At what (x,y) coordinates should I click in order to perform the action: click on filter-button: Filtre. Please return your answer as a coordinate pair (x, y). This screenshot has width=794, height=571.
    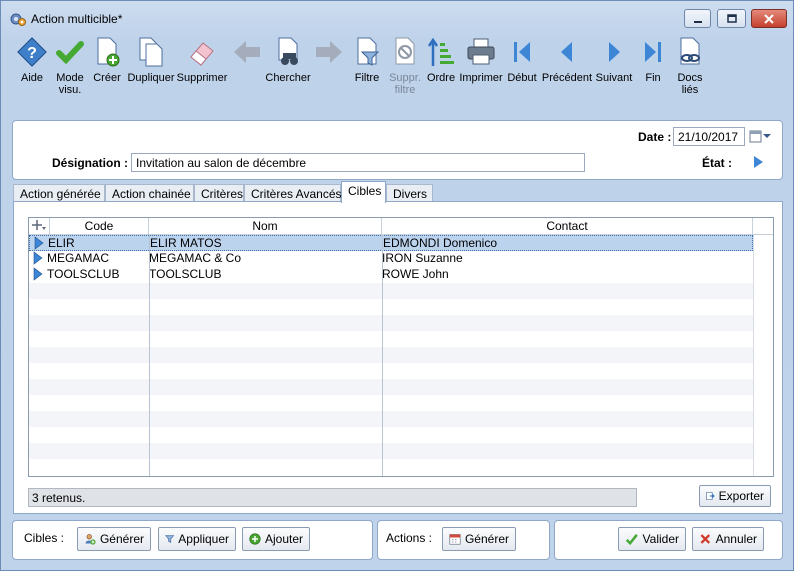
    Looking at the image, I should click on (367, 59).